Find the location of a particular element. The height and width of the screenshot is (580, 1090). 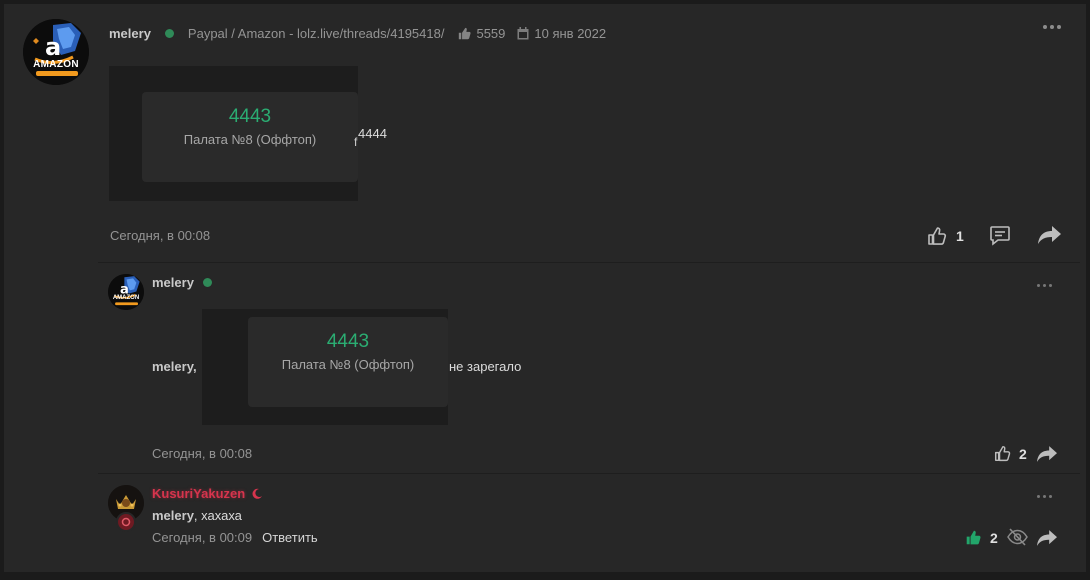

likes-total-count: 5559 is located at coordinates (491, 33).